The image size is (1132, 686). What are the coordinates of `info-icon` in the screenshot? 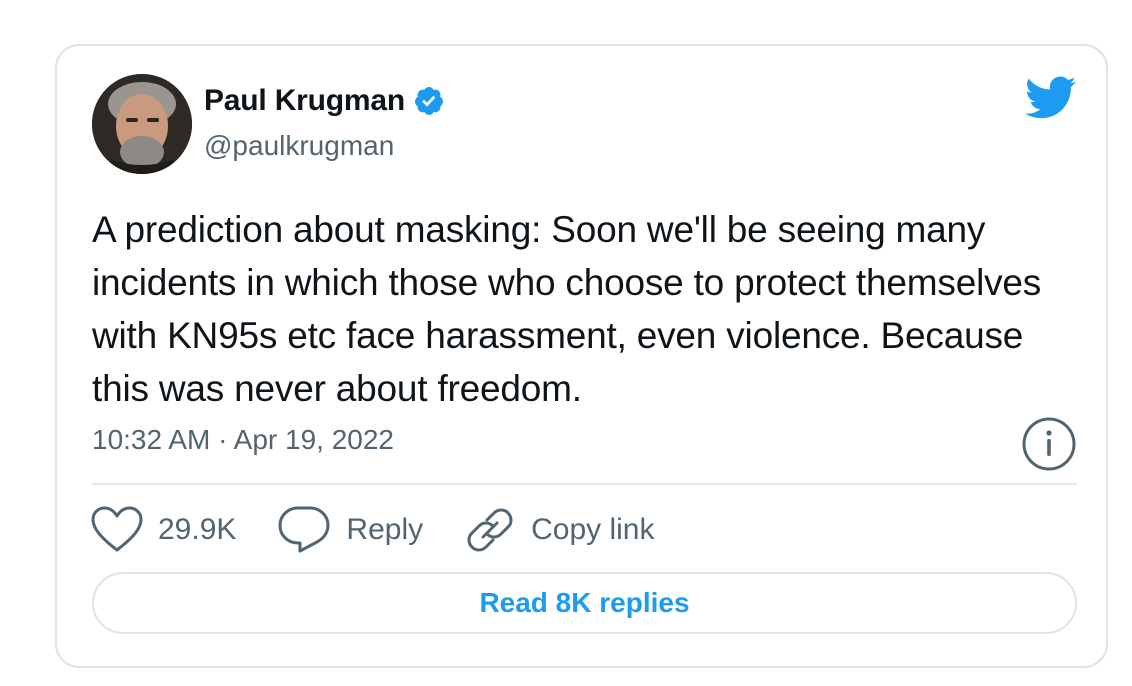 It's located at (1049, 444).